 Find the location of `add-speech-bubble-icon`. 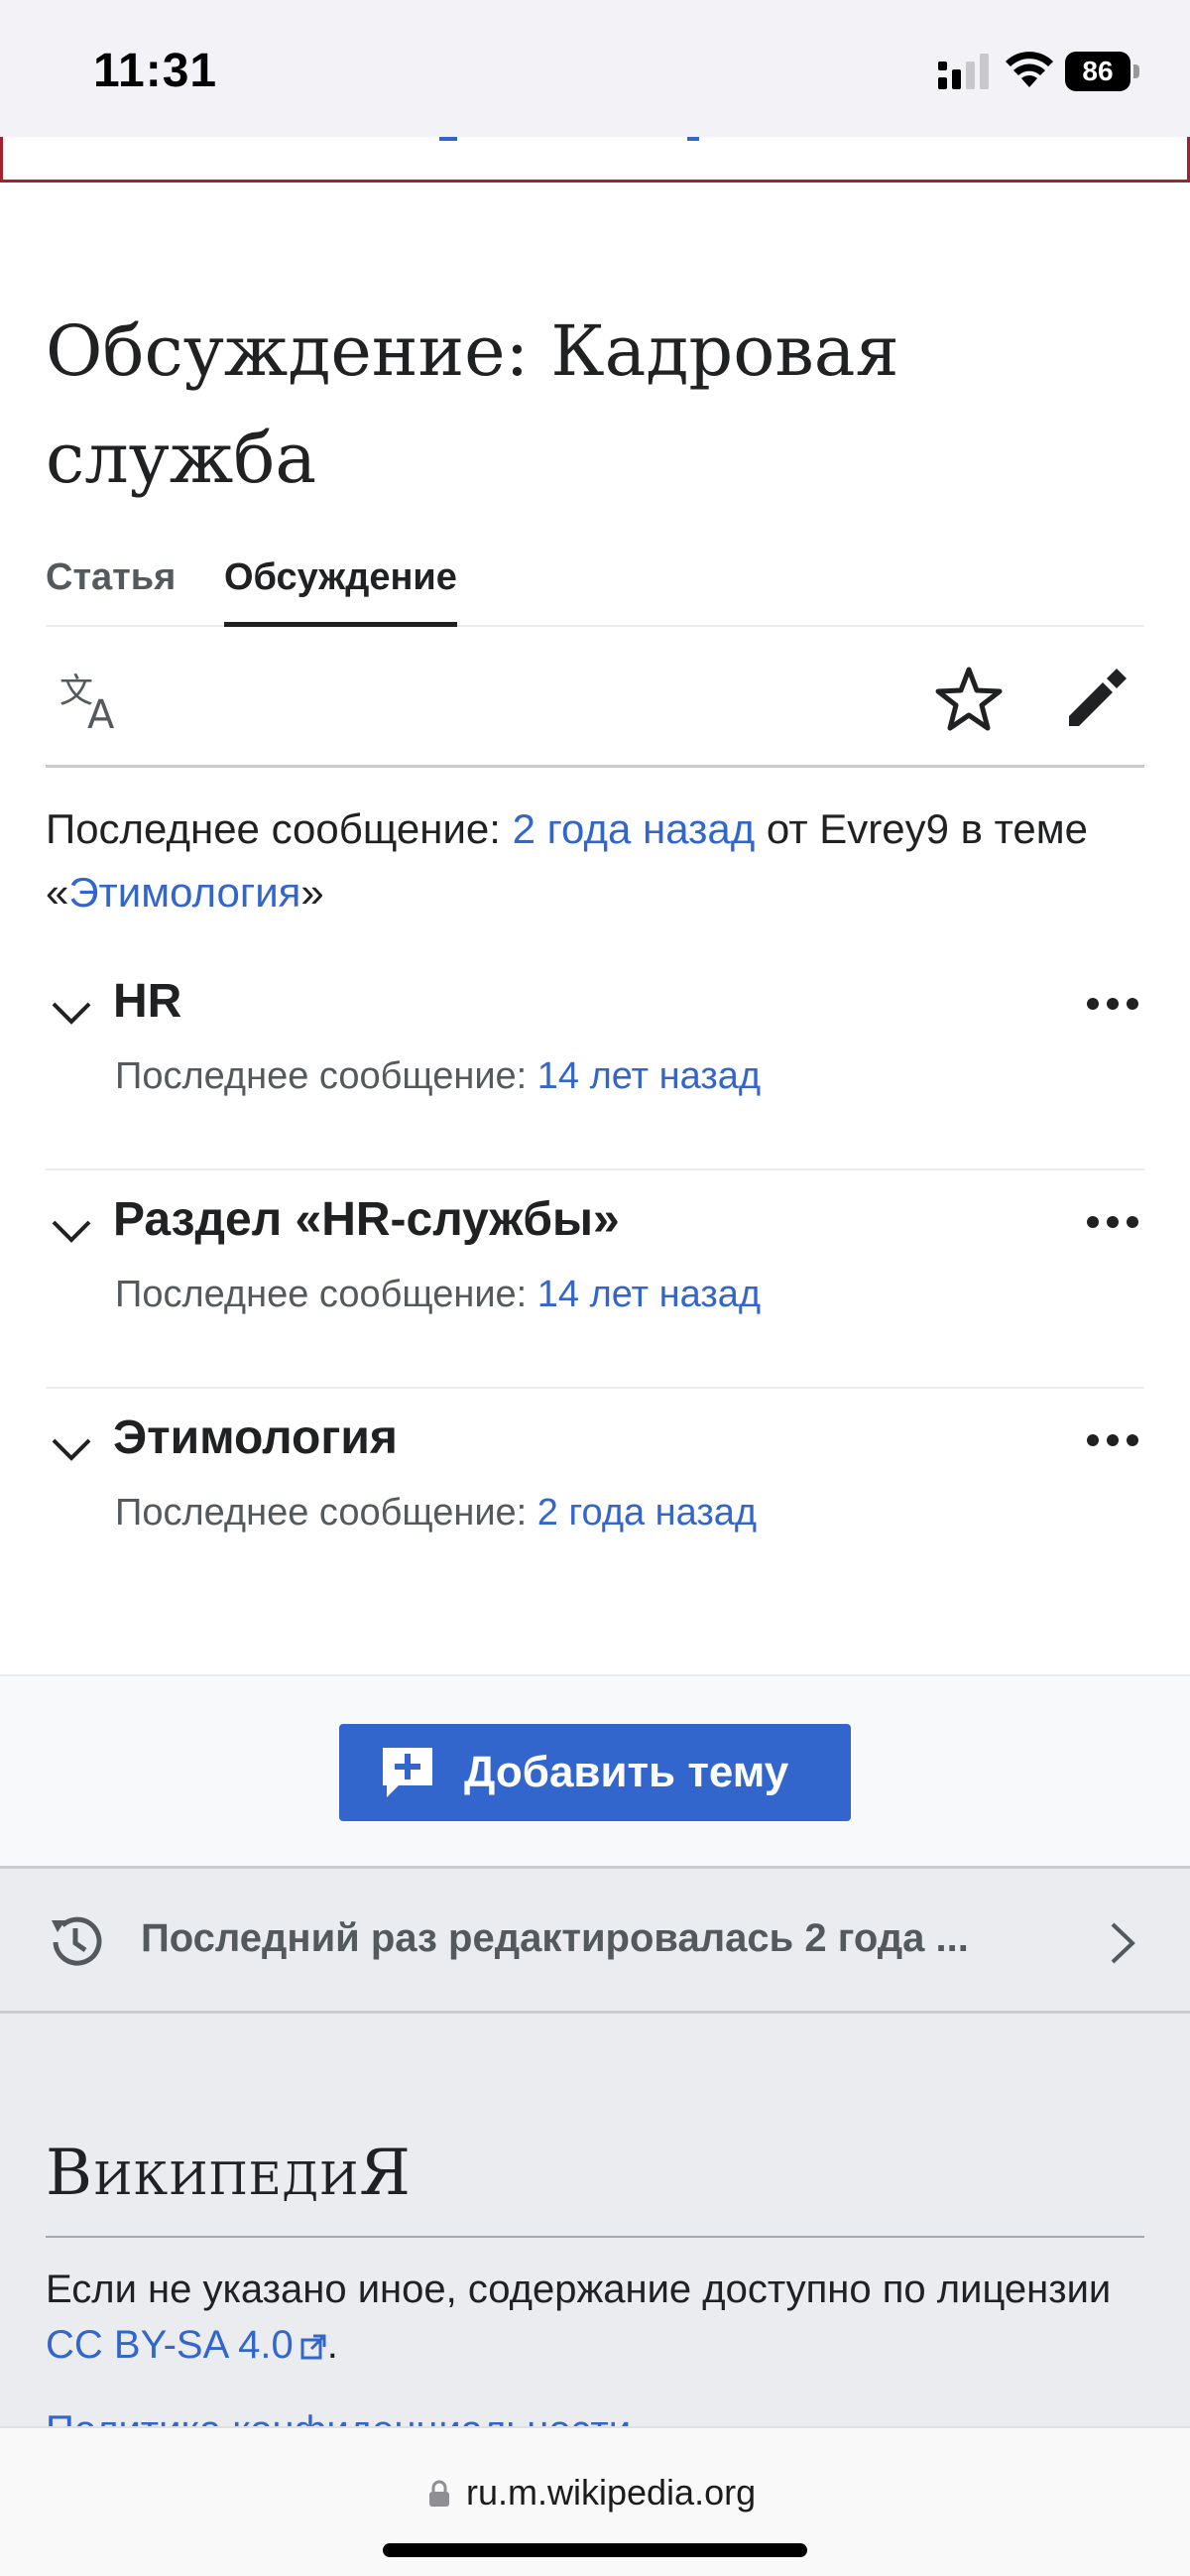

add-speech-bubble-icon is located at coordinates (407, 1772).